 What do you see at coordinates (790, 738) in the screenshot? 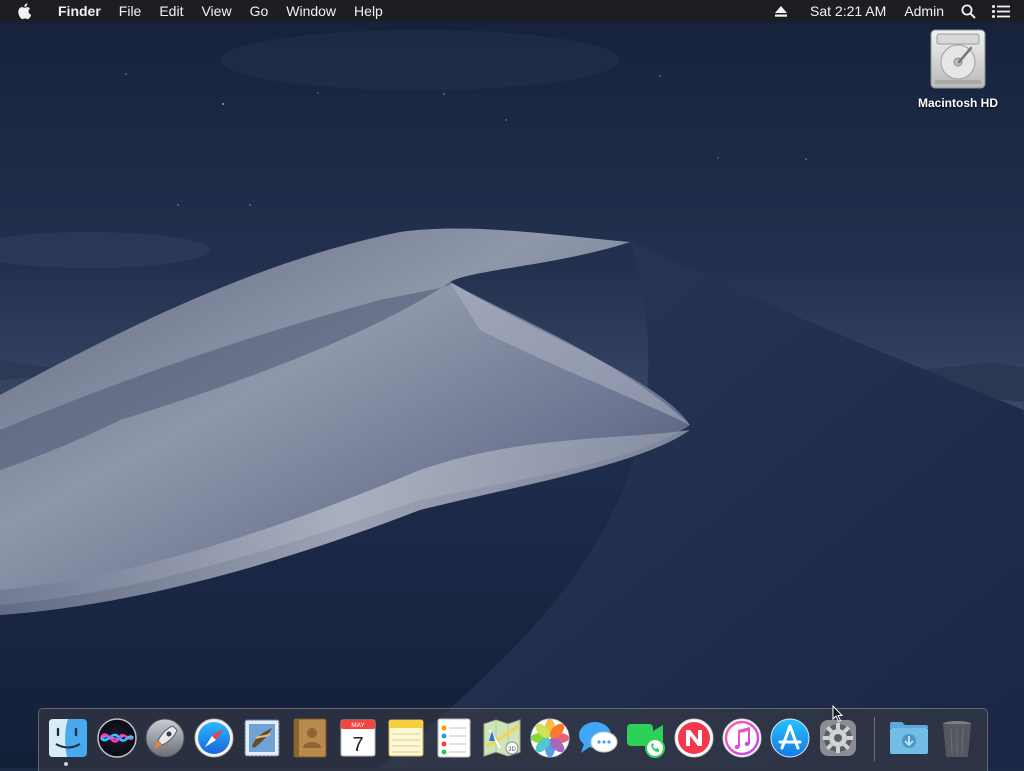
I see `app-store-icon` at bounding box center [790, 738].